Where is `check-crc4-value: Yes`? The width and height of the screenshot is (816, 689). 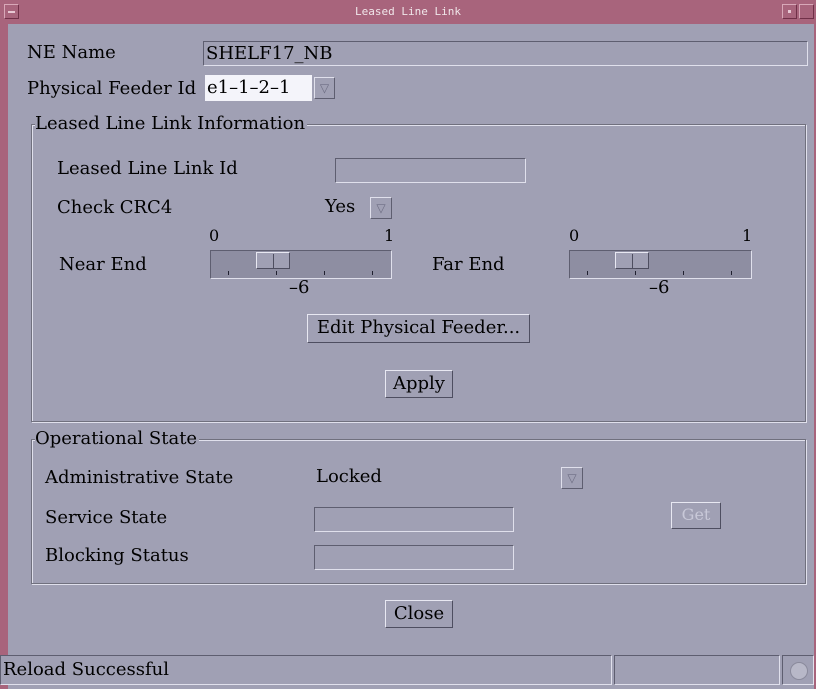 check-crc4-value: Yes is located at coordinates (340, 206).